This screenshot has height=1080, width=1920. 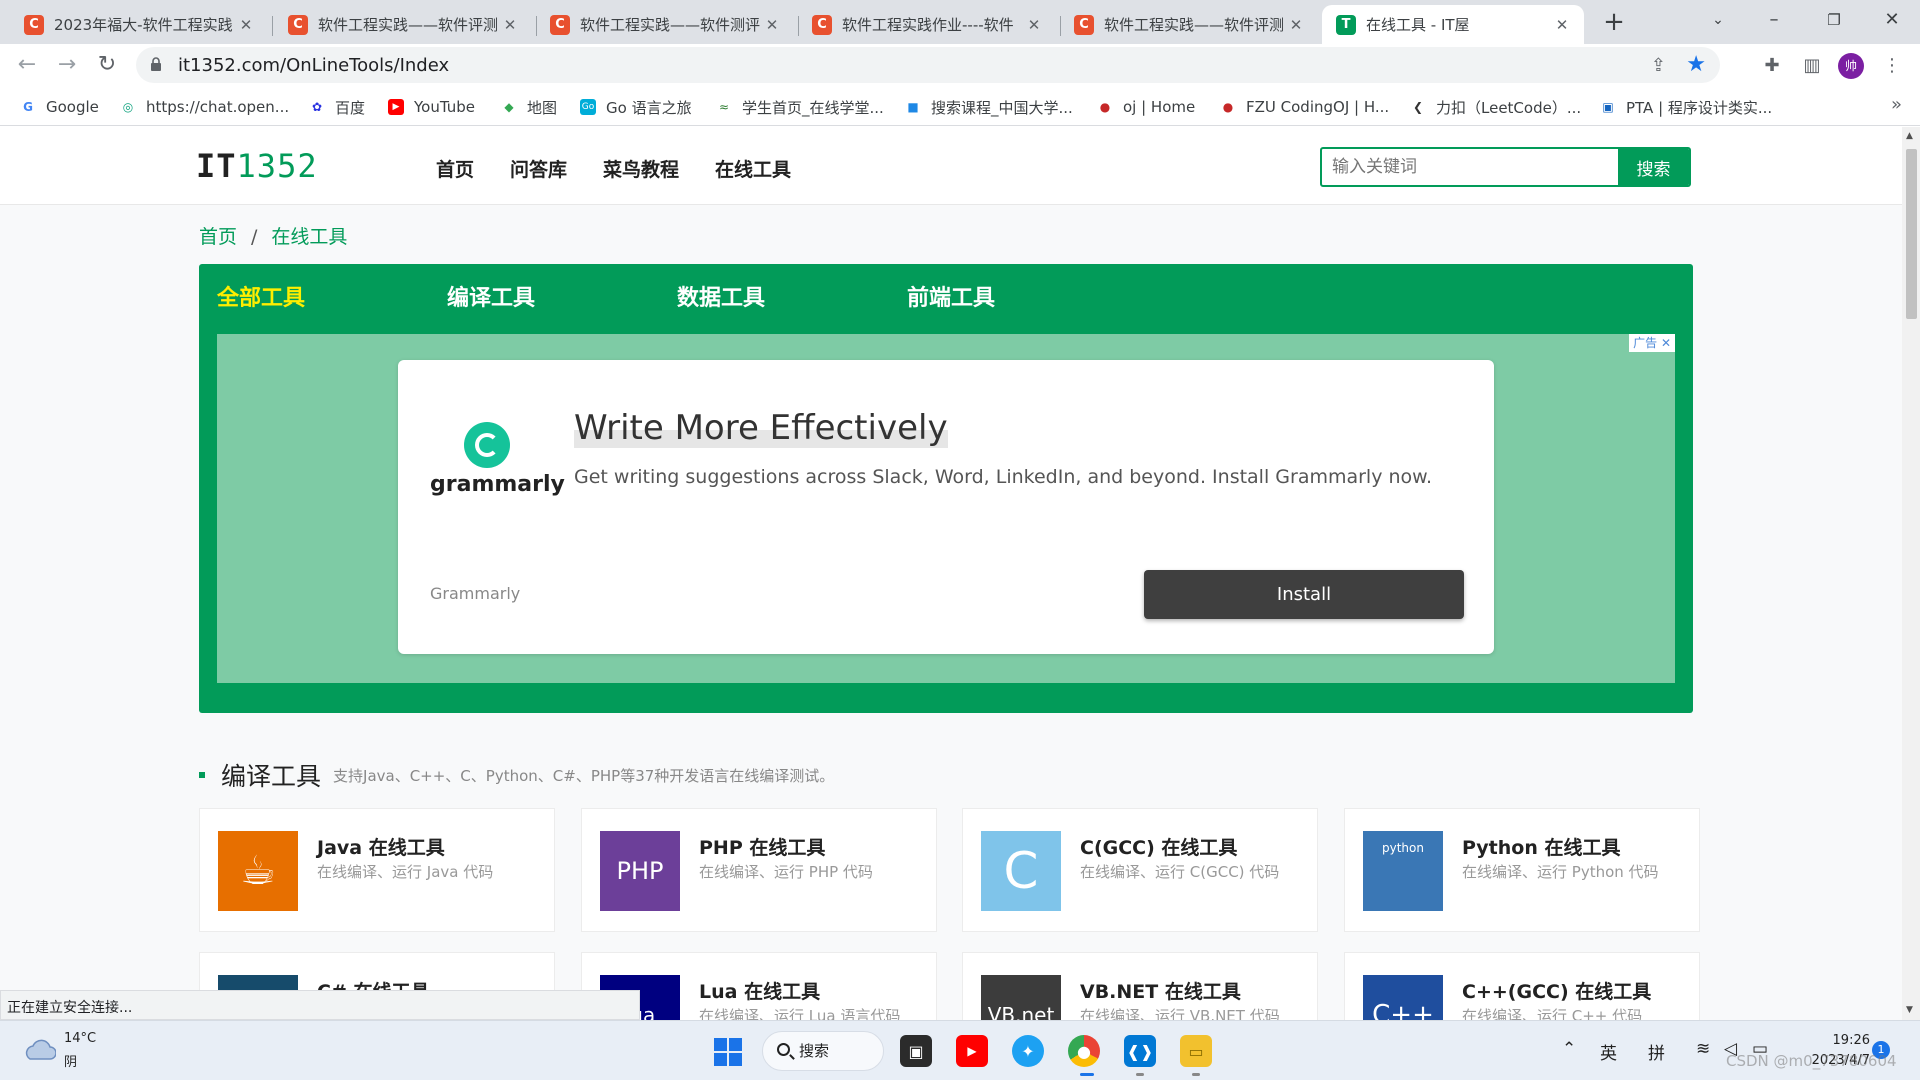 What do you see at coordinates (1772, 66) in the screenshot?
I see `extensions-icon: ✚` at bounding box center [1772, 66].